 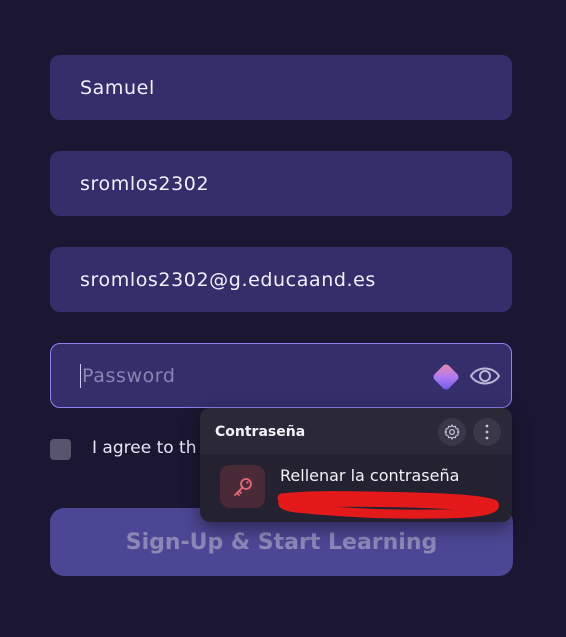 I want to click on first-name-field: Samuel, so click(x=281, y=87).